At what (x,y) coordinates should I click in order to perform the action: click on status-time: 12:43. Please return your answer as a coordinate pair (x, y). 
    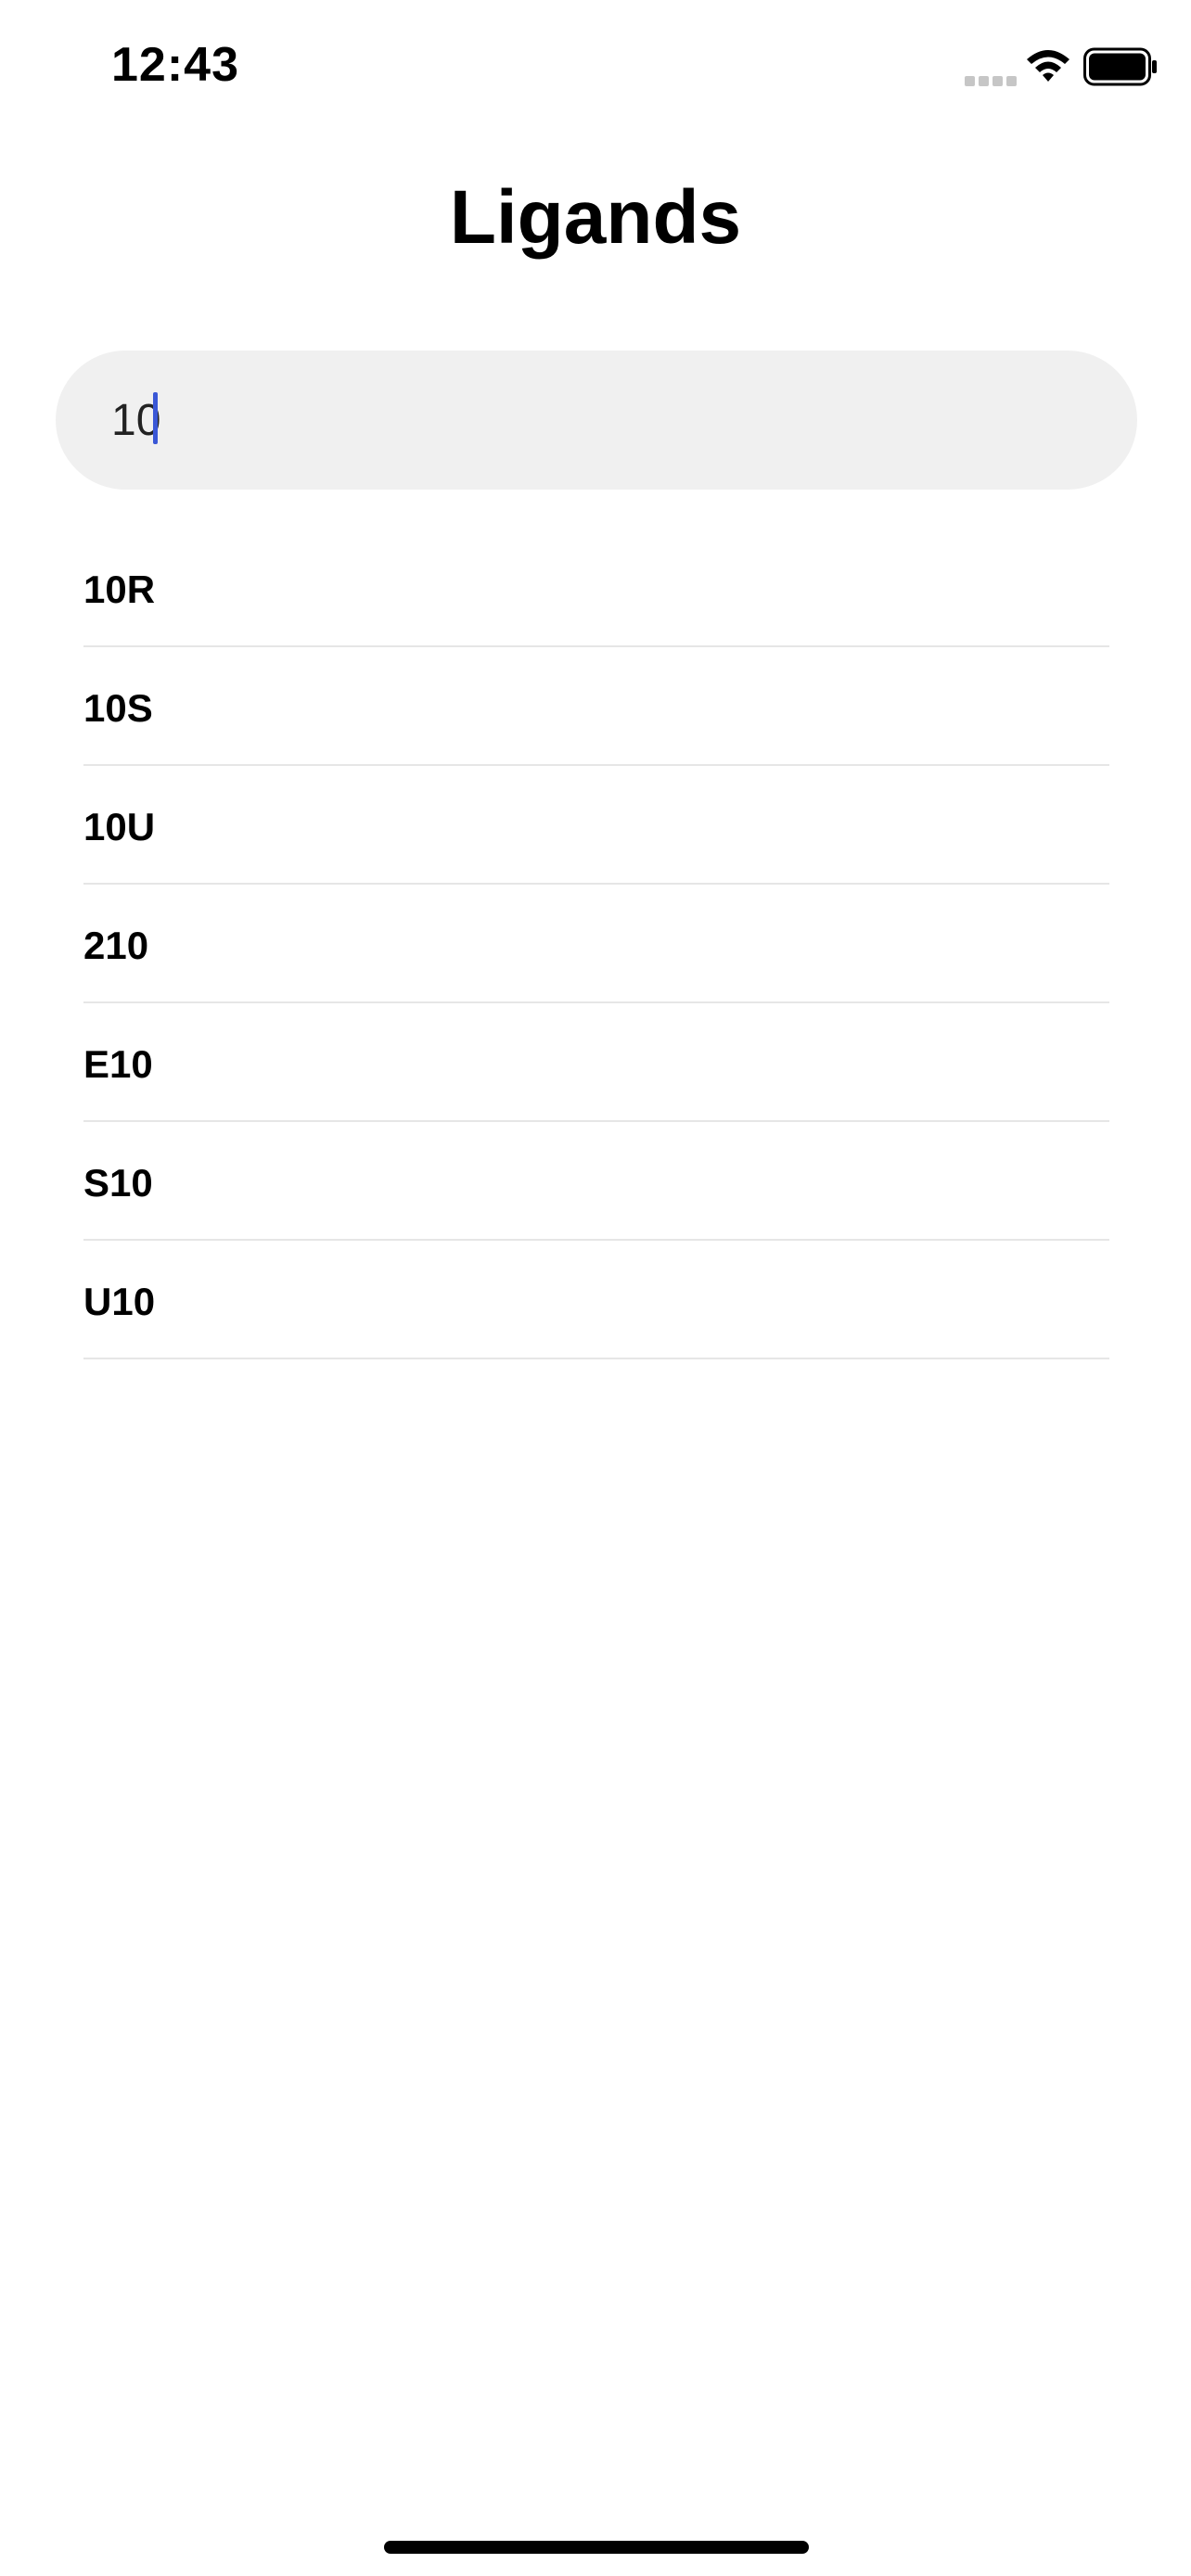
    Looking at the image, I should click on (175, 65).